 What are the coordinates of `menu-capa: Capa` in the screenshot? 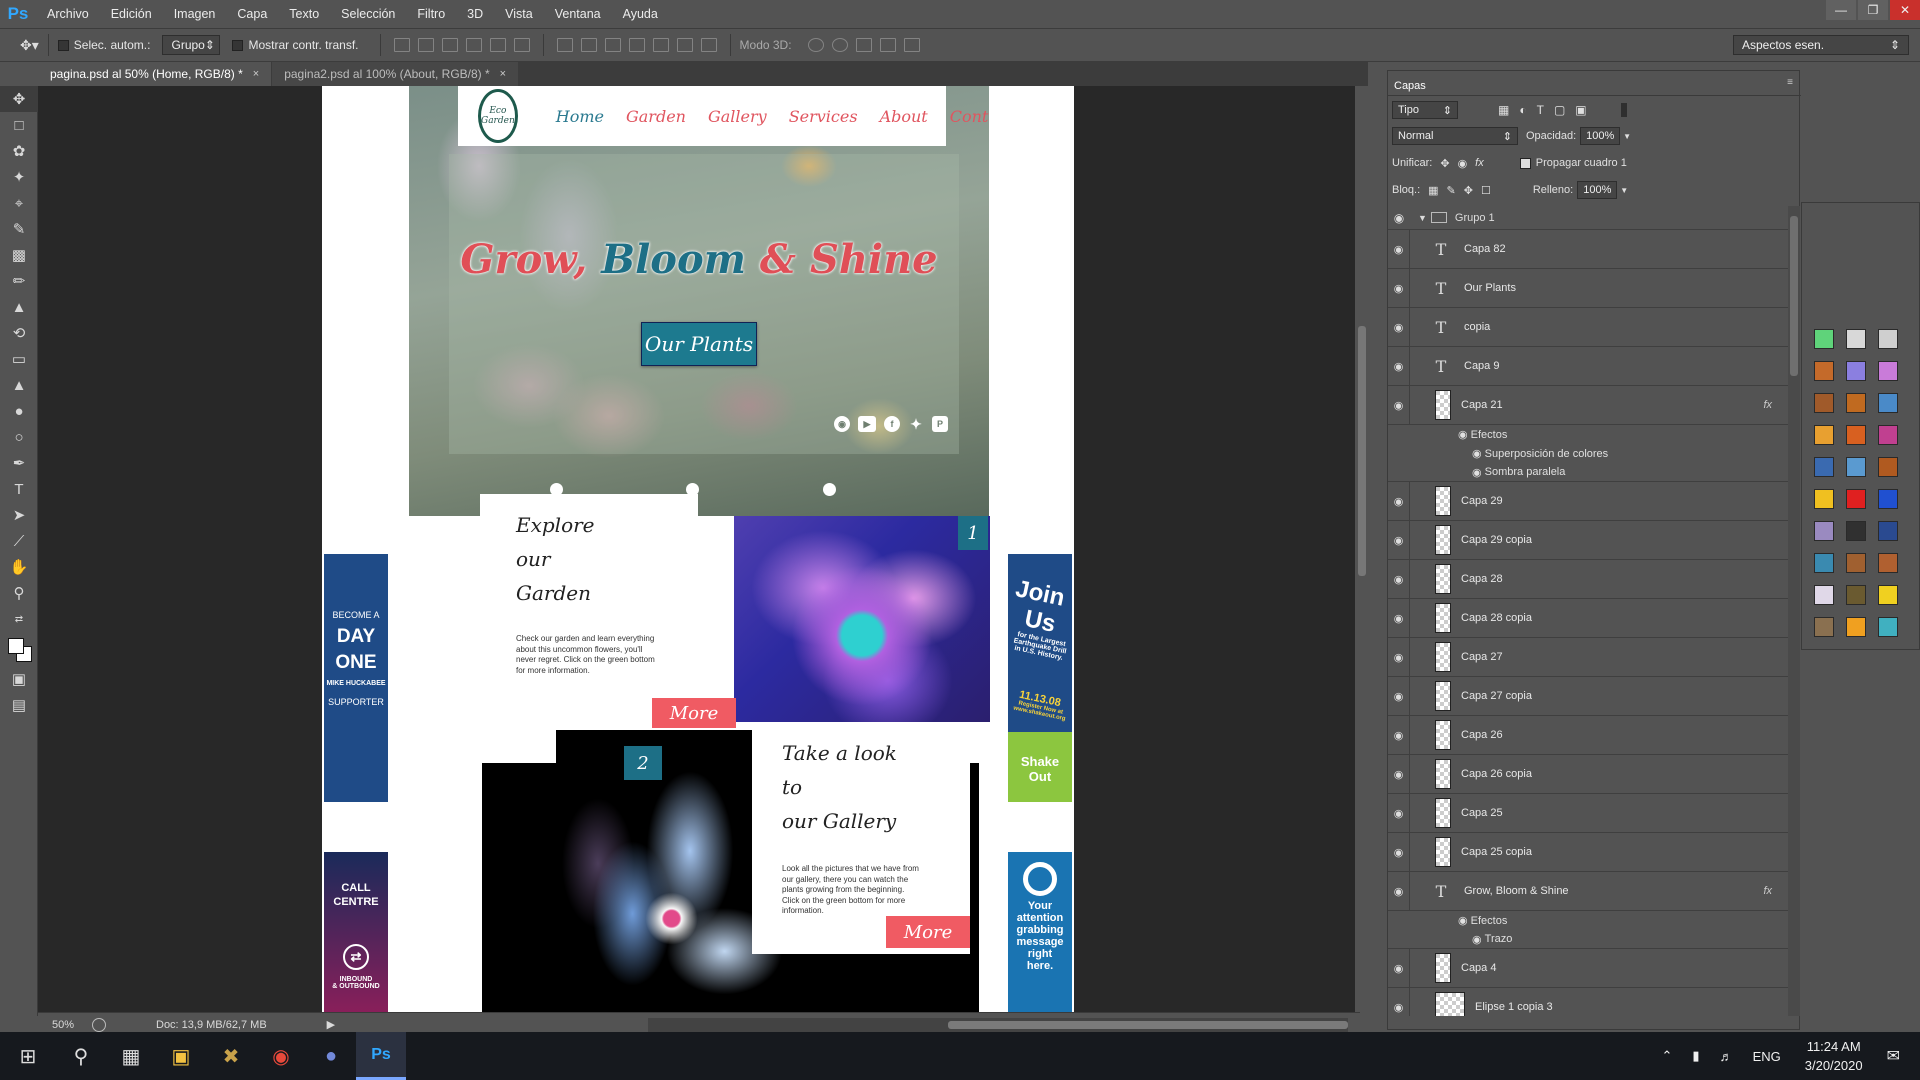 It's located at (252, 14).